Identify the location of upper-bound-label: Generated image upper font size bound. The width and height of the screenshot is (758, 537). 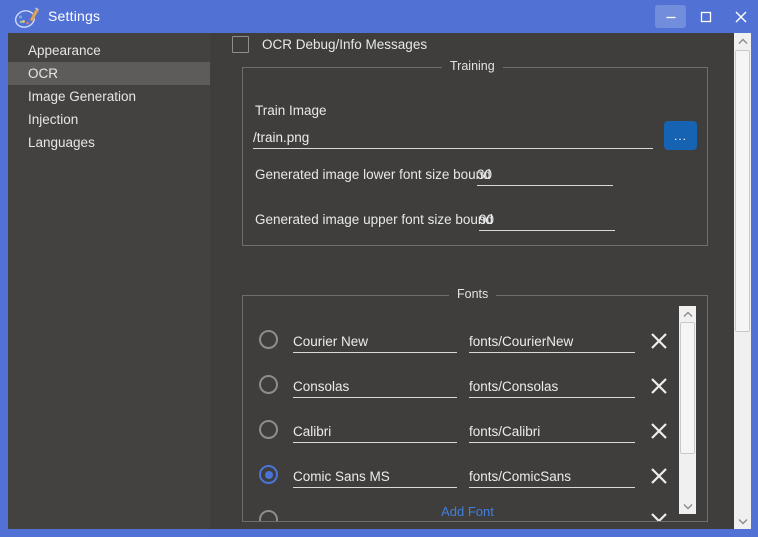
(374, 219).